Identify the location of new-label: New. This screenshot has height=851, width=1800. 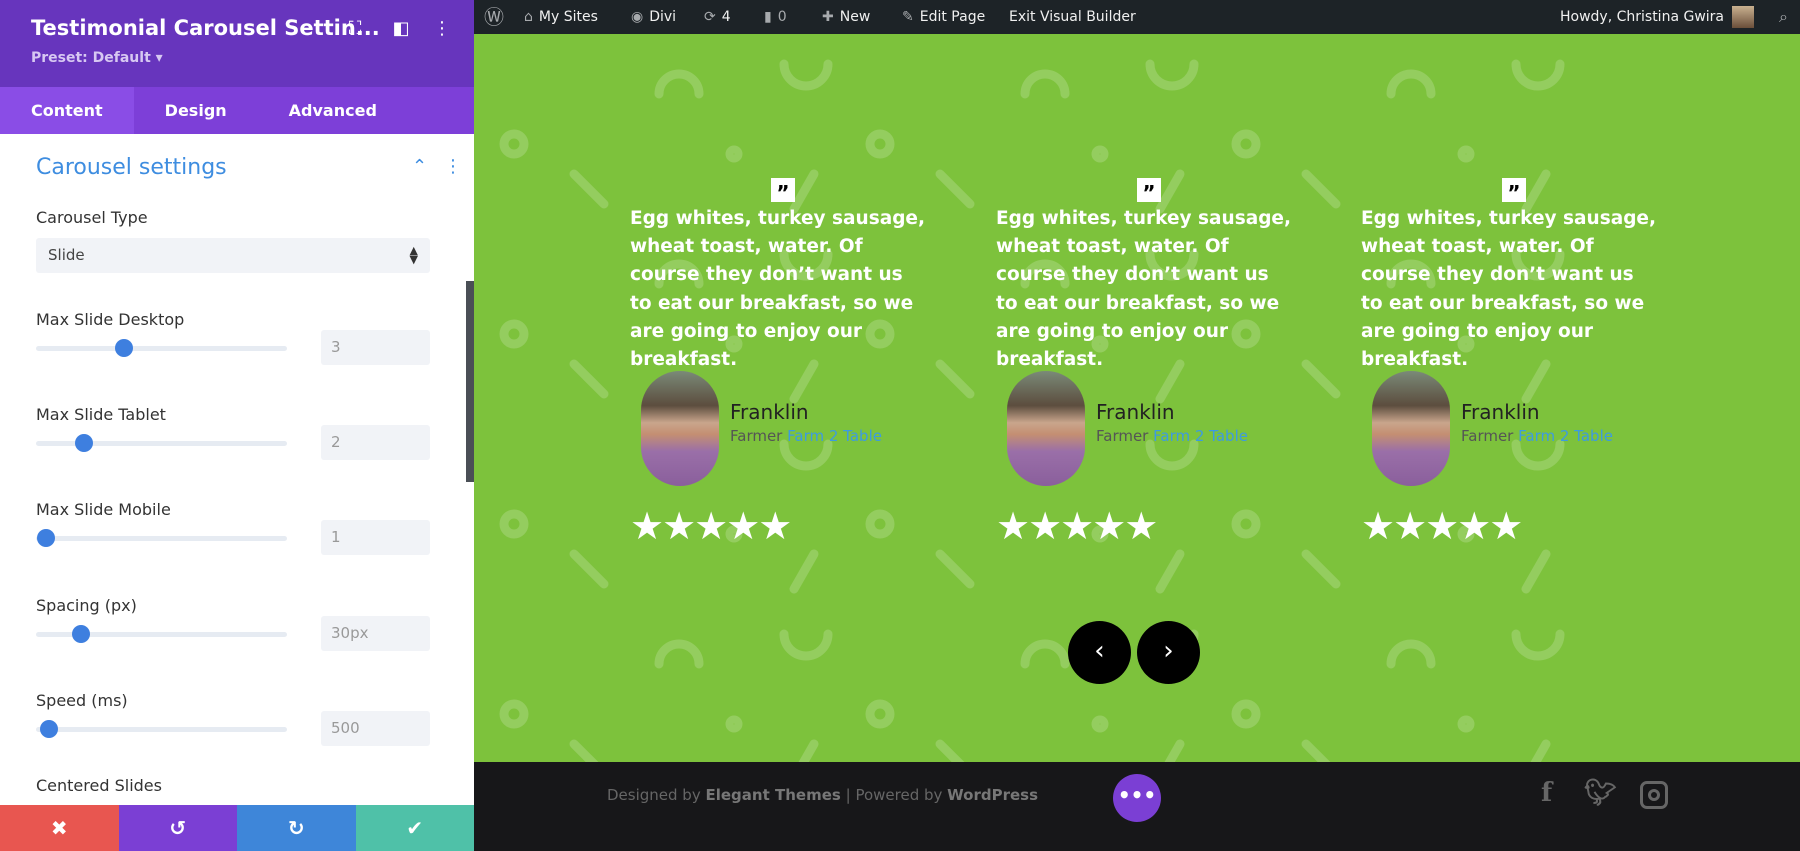
(855, 17).